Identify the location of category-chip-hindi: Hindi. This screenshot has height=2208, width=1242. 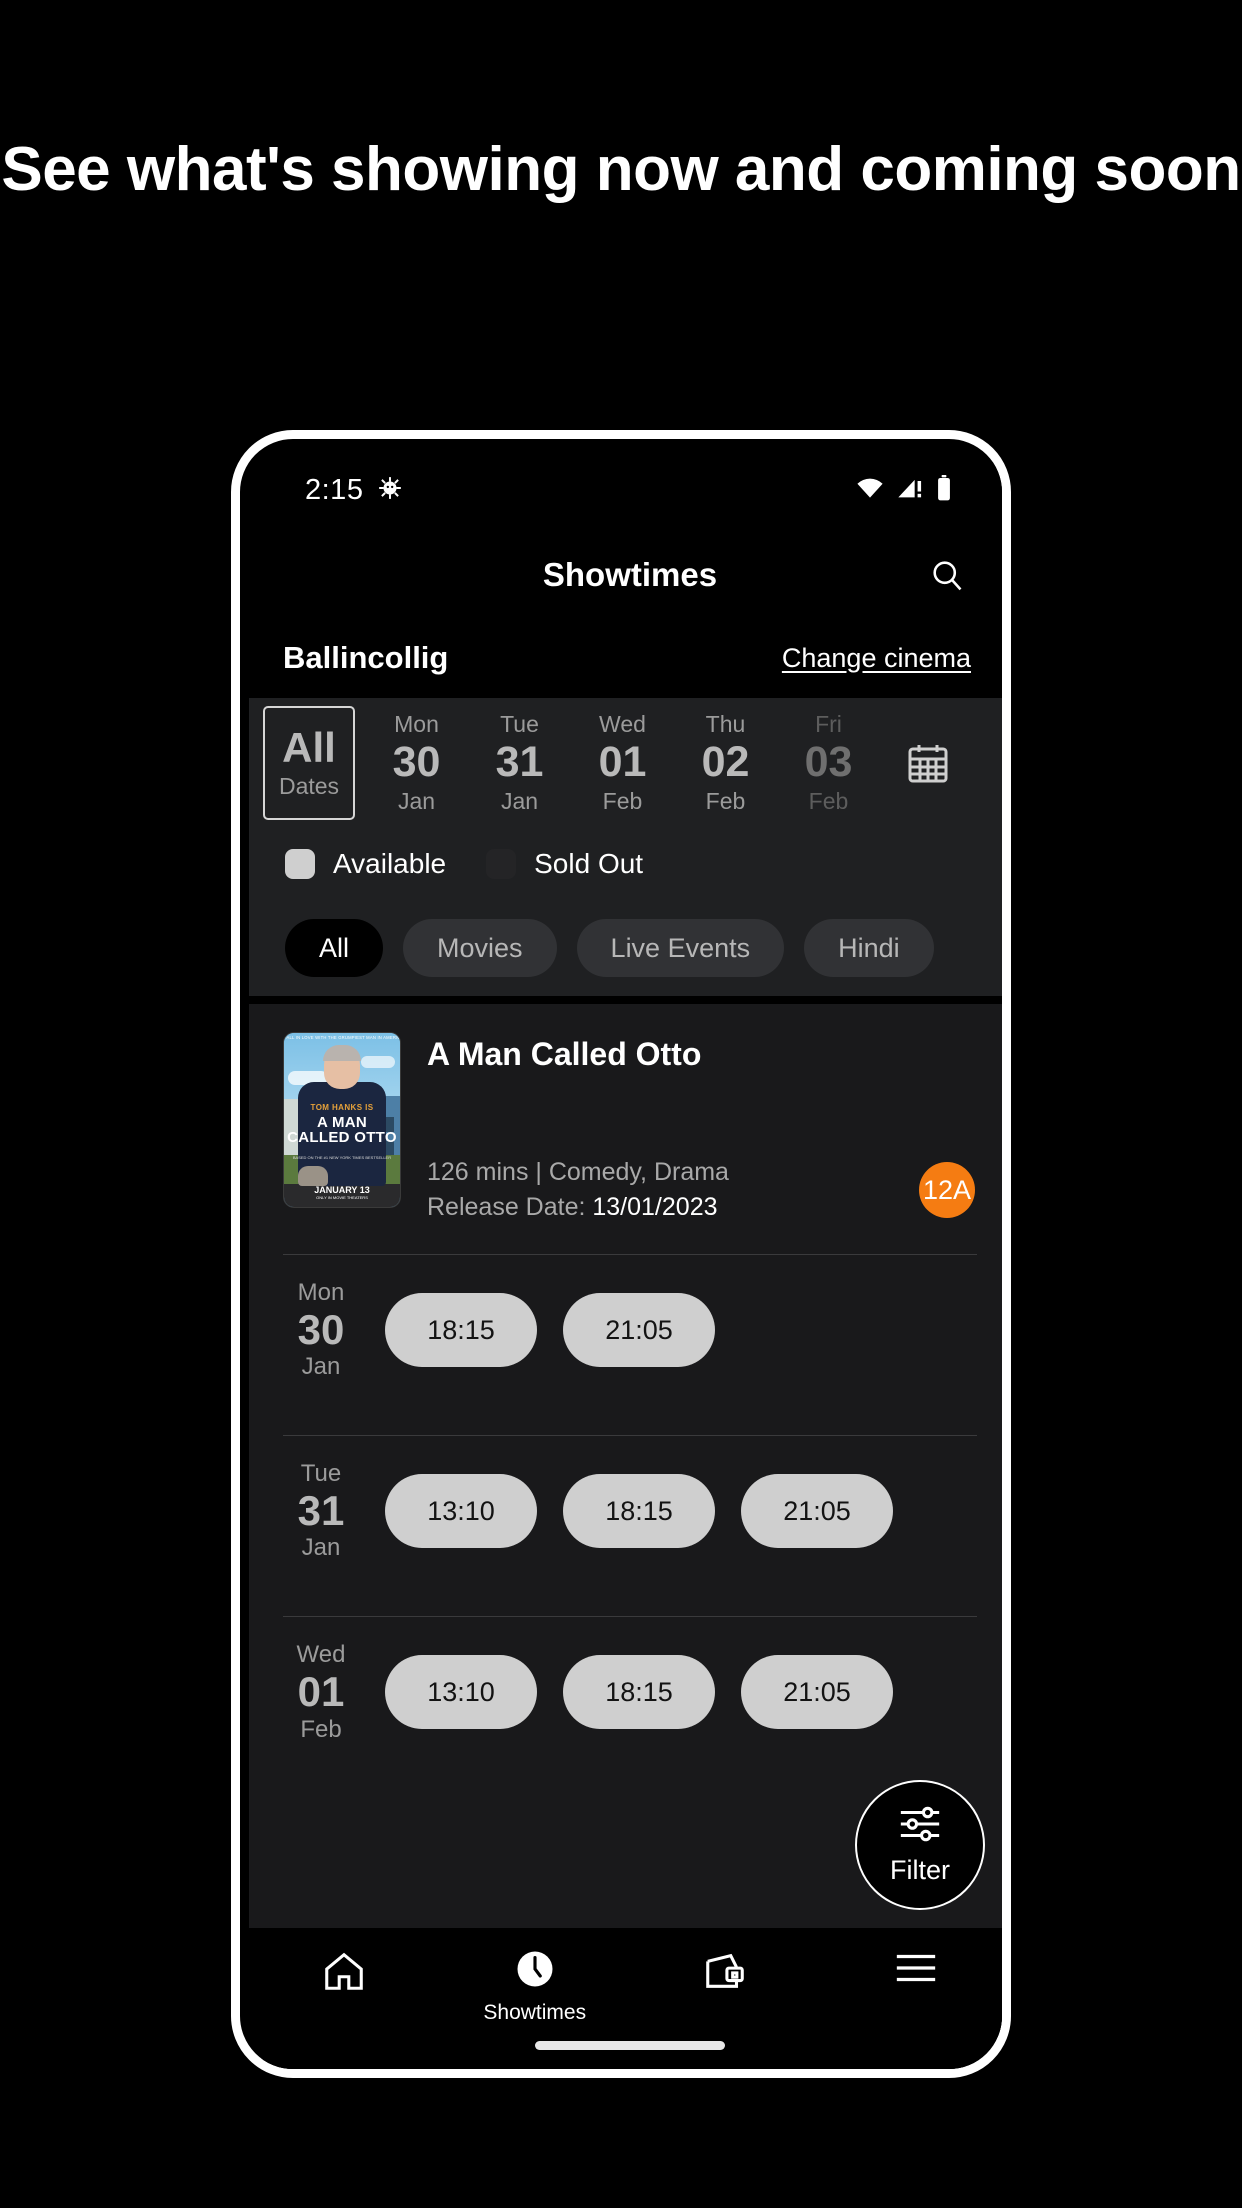
(869, 948).